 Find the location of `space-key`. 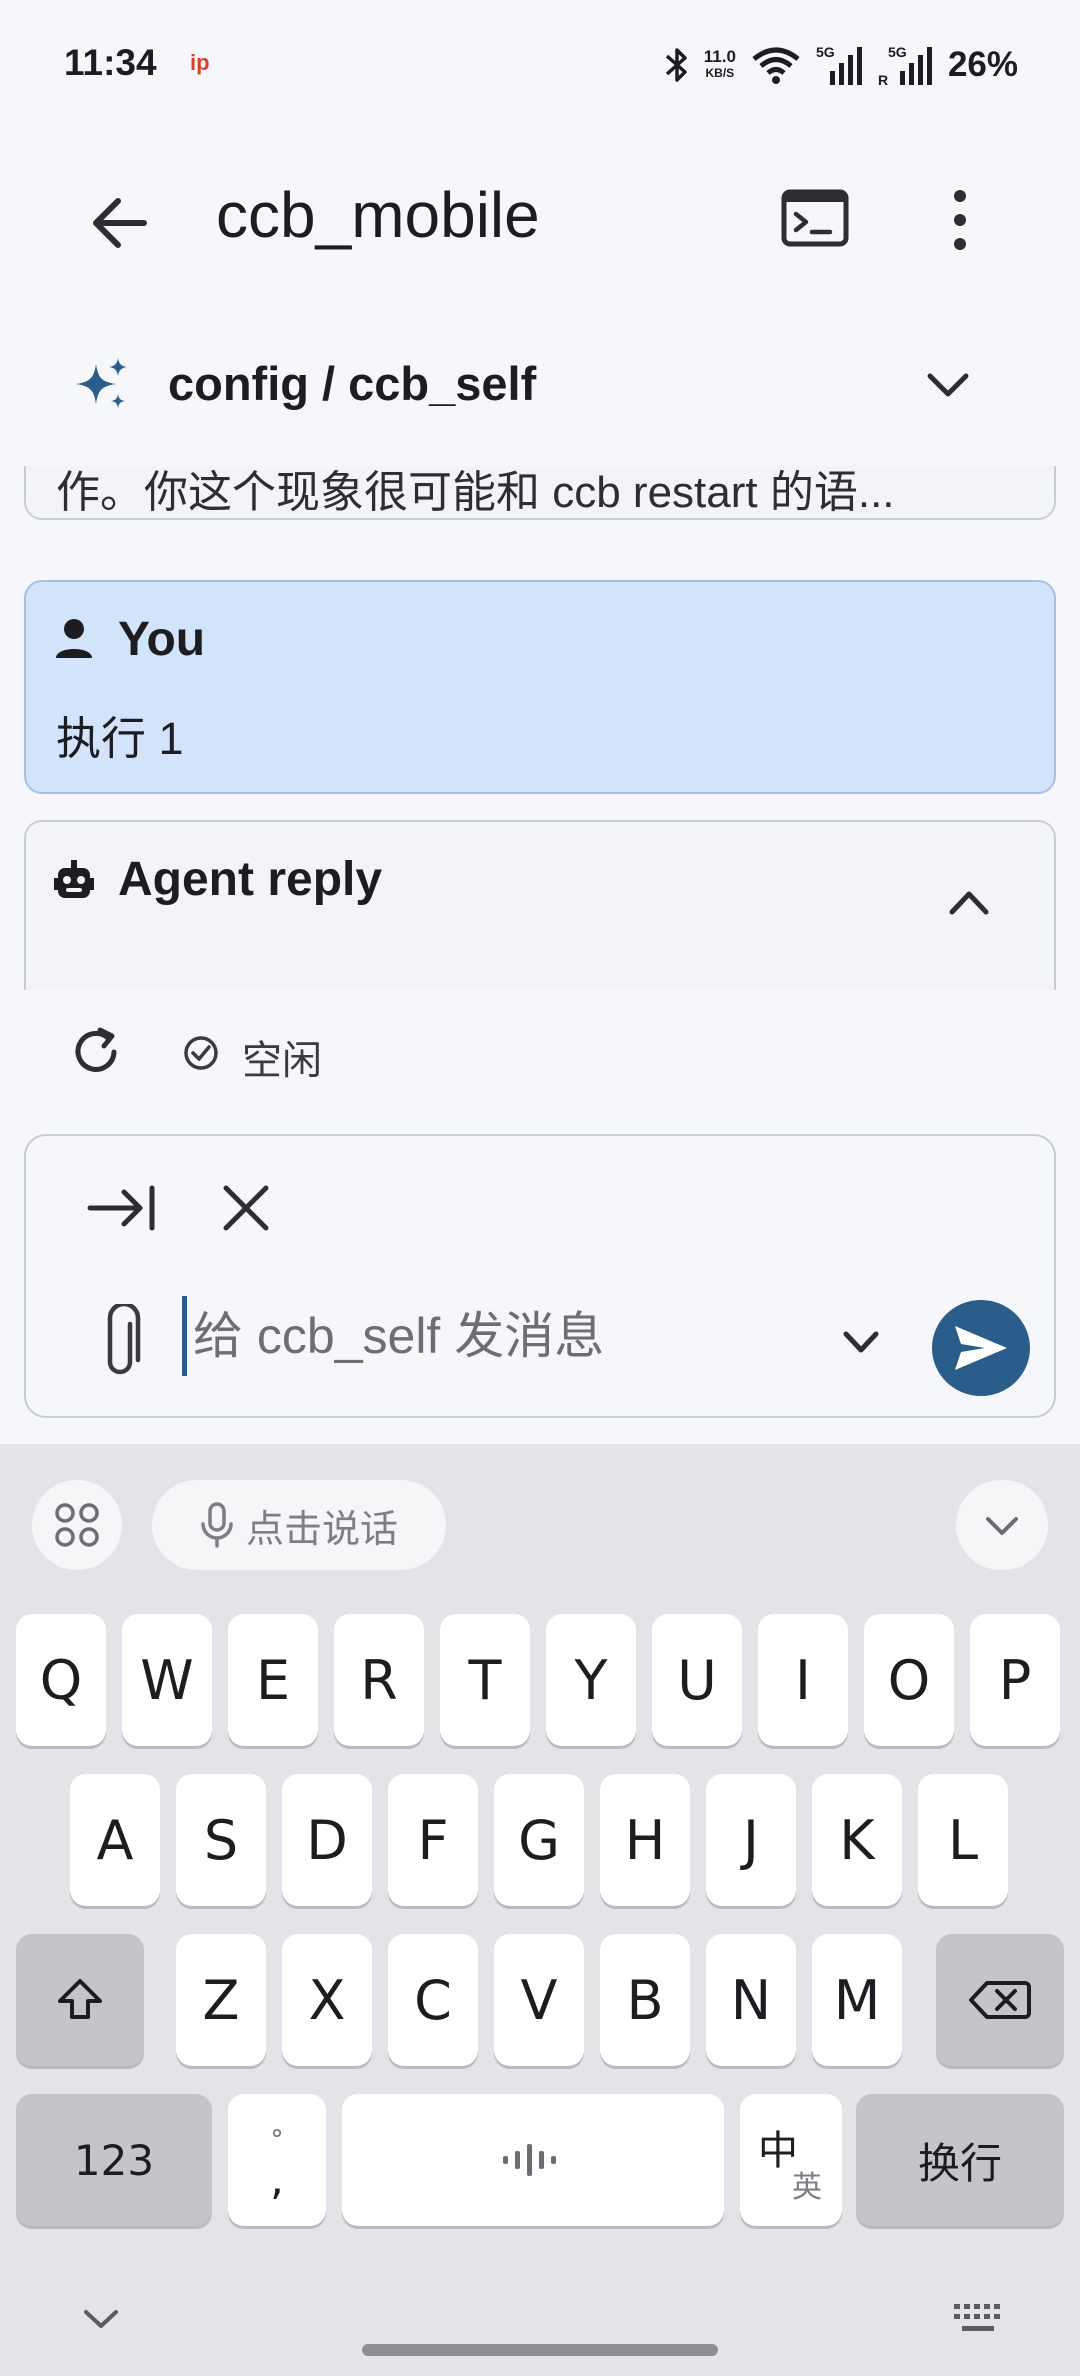

space-key is located at coordinates (533, 2160).